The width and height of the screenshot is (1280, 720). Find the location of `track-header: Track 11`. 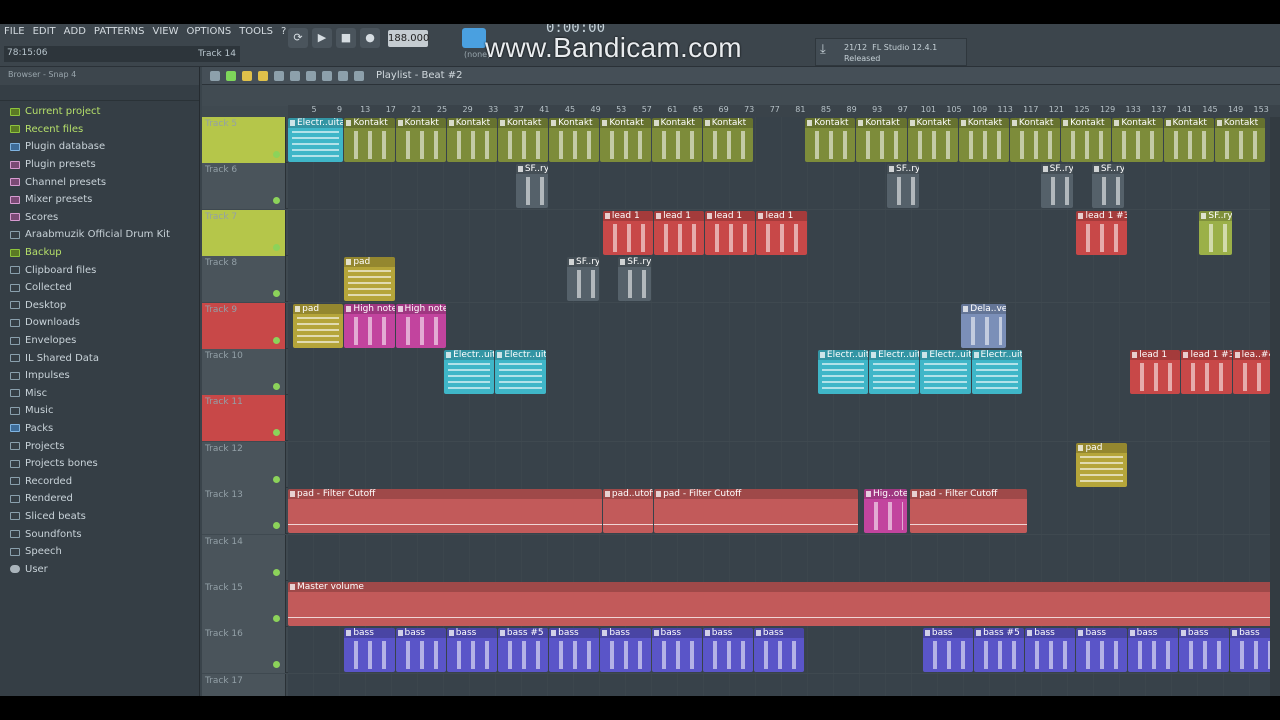

track-header: Track 11 is located at coordinates (244, 418).